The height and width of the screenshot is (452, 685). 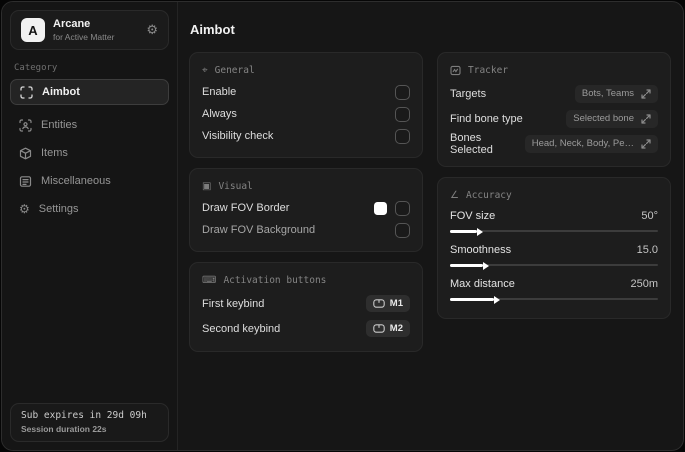 What do you see at coordinates (259, 230) in the screenshot?
I see `setting-label: Draw FOV Background` at bounding box center [259, 230].